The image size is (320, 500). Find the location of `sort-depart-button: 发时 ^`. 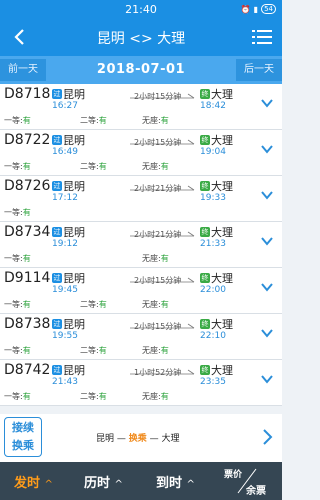

sort-depart-button: 发时 ^ is located at coordinates (33, 481).